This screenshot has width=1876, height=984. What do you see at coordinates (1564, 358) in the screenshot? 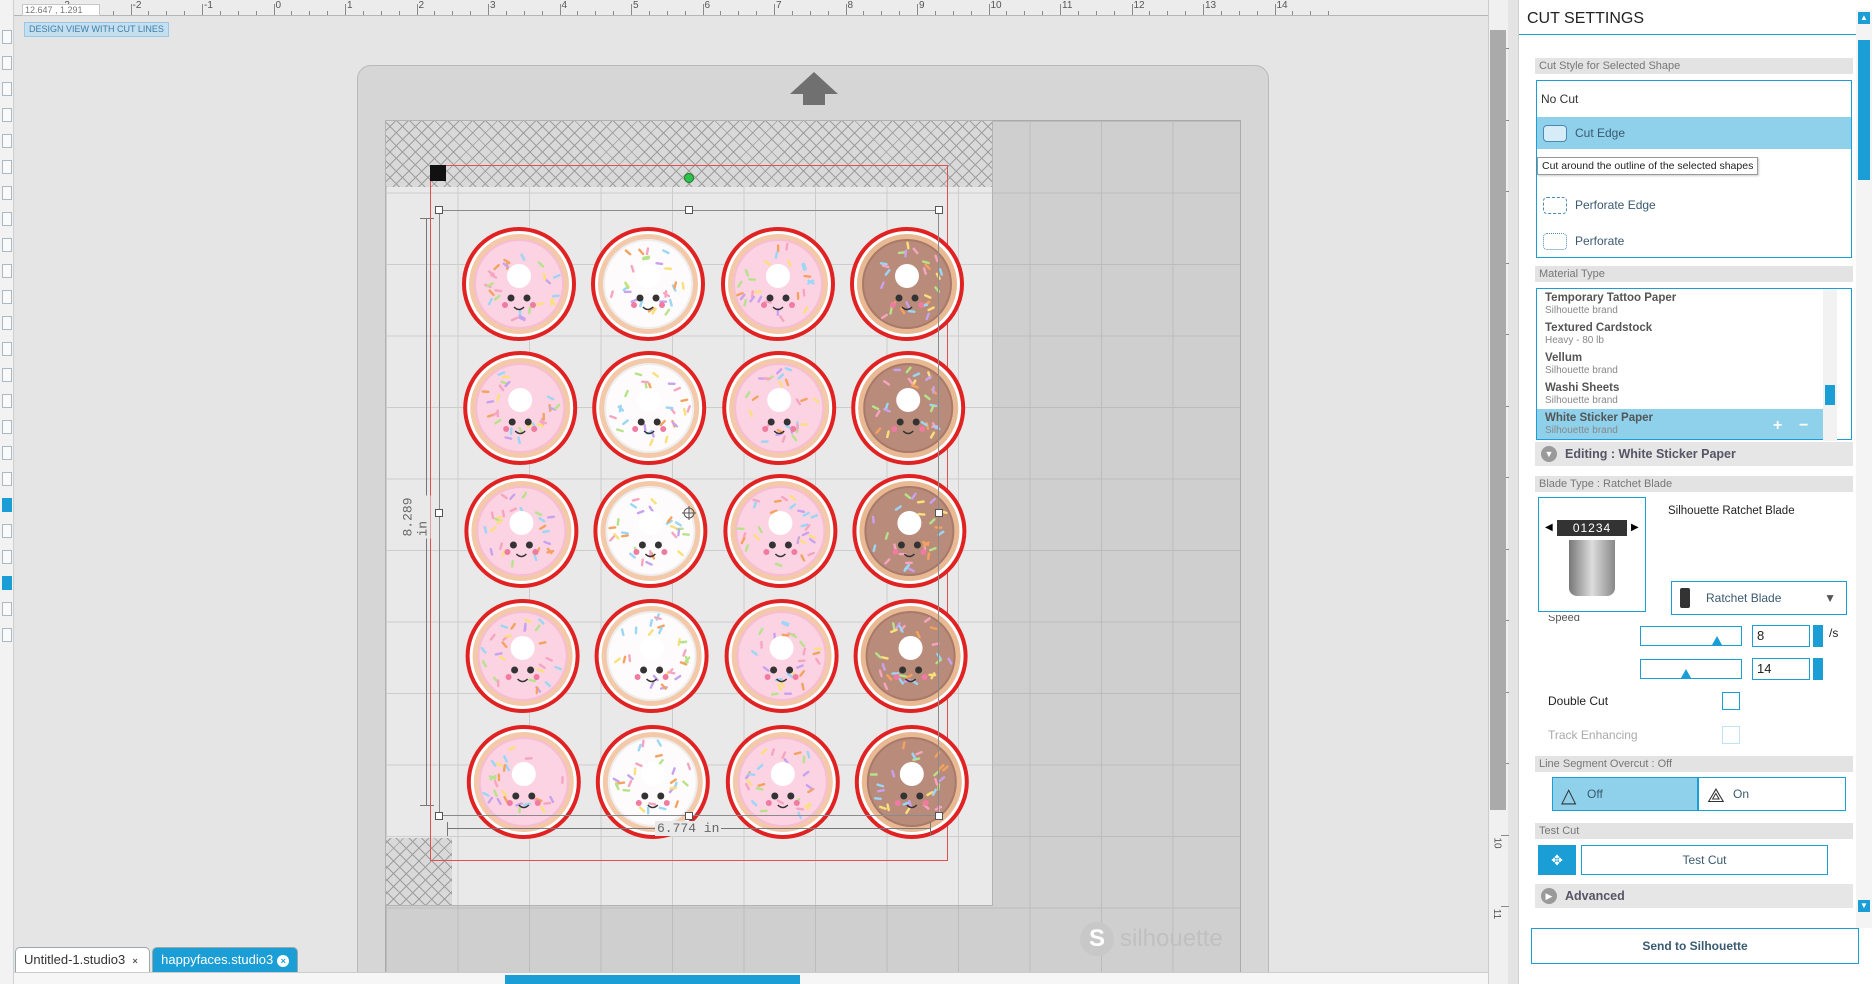
I see `material-name: Vellum` at bounding box center [1564, 358].